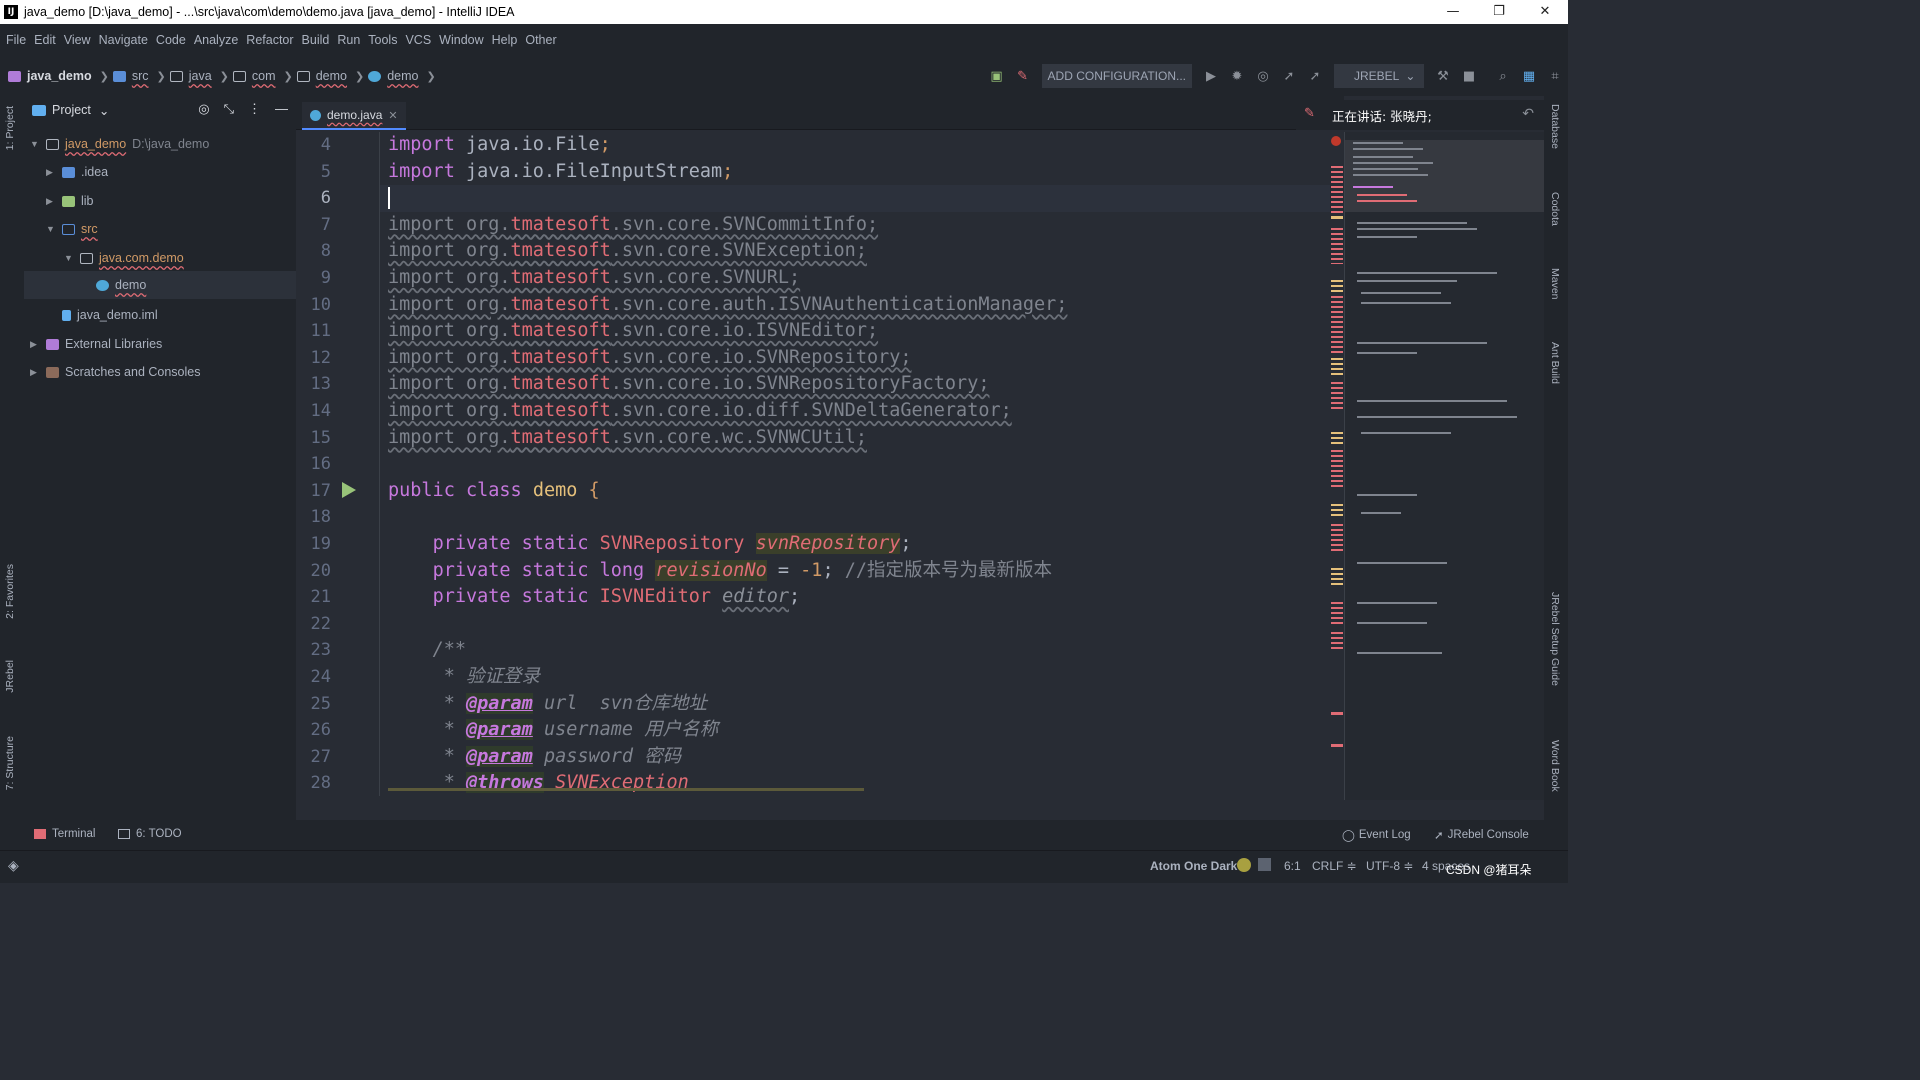 The width and height of the screenshot is (1920, 1080). Describe the element at coordinates (1555, 363) in the screenshot. I see `tab-ant-build: Ant Build` at that location.